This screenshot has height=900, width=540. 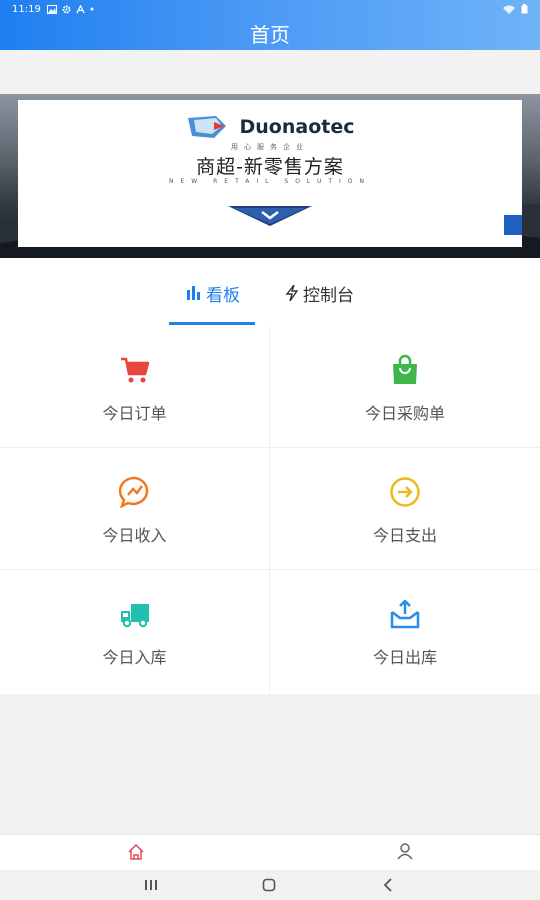 What do you see at coordinates (405, 851) in the screenshot?
I see `user-icon` at bounding box center [405, 851].